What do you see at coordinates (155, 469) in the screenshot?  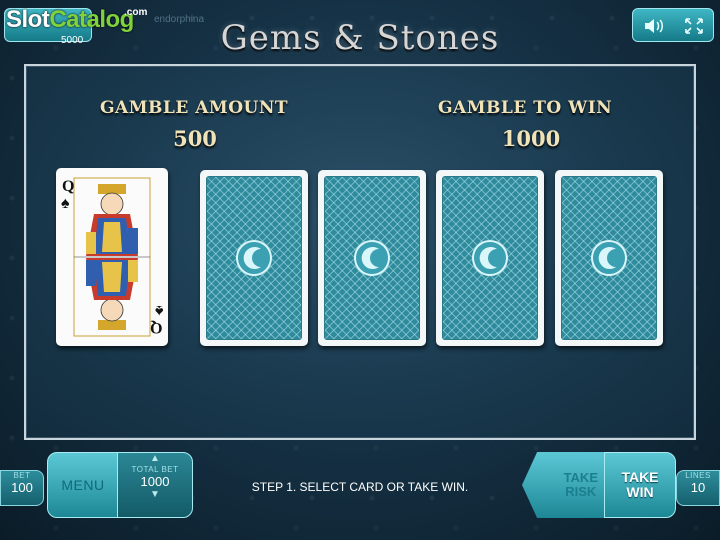 I see `total-bet-label: TOTAL BET` at bounding box center [155, 469].